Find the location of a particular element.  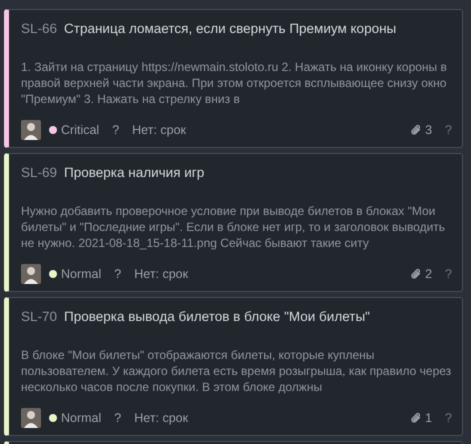

task-description: Нужно добавить проверочное условие при выводе билетов в блоках "Мои билеты" и "Последние игры". Если в блоке нет игр, то и заголовок выводить не нужно. 2021-08-18_15-18-11.png Сейчас бывают такие ситу is located at coordinates (233, 227).